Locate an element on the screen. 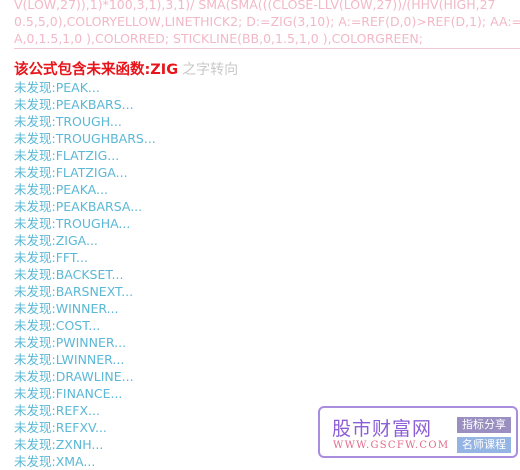 Image resolution: width=520 pixels, height=470 pixels. site-logo: 股市财富网 is located at coordinates (382, 429).